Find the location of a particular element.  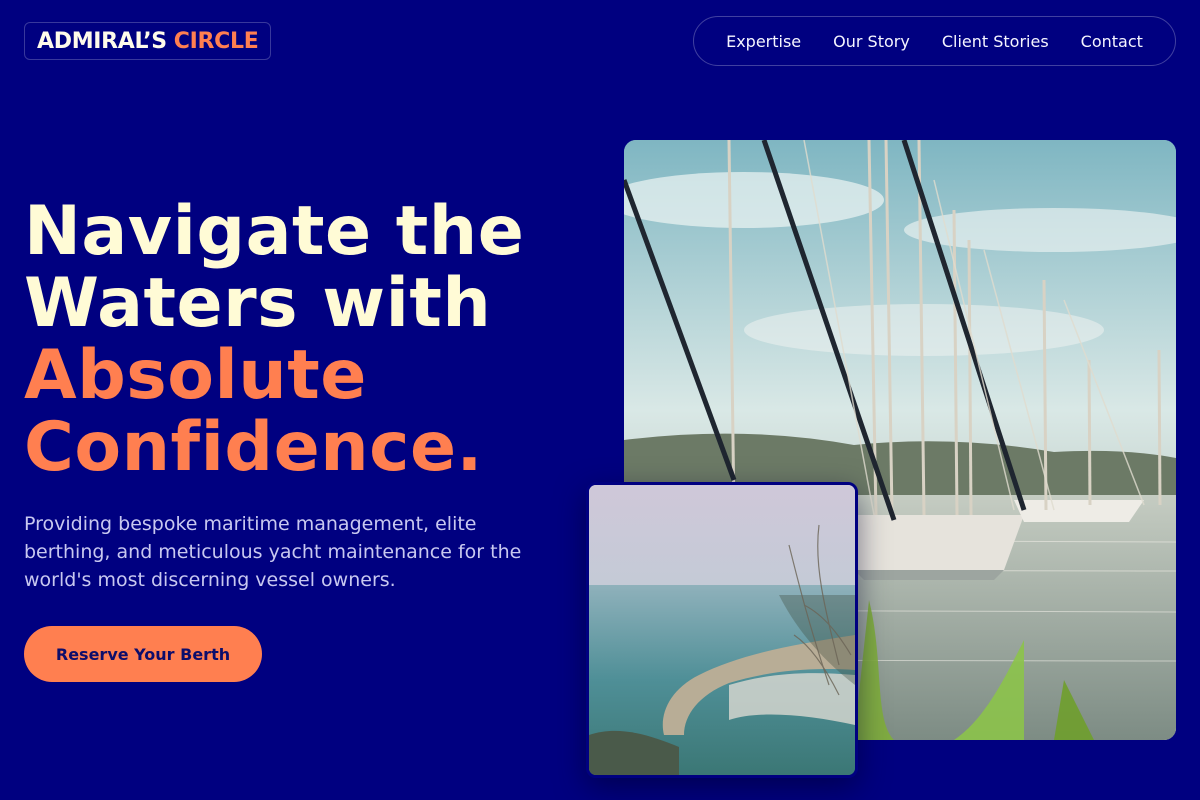

nav-item-contact: Contact is located at coordinates (1112, 41).